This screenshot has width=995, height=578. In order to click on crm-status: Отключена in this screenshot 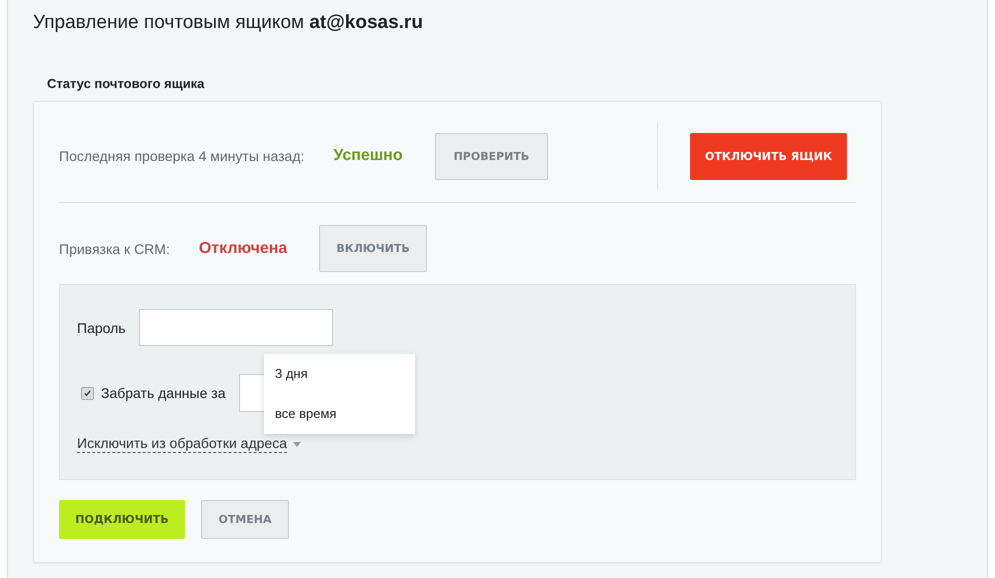, I will do `click(243, 249)`.